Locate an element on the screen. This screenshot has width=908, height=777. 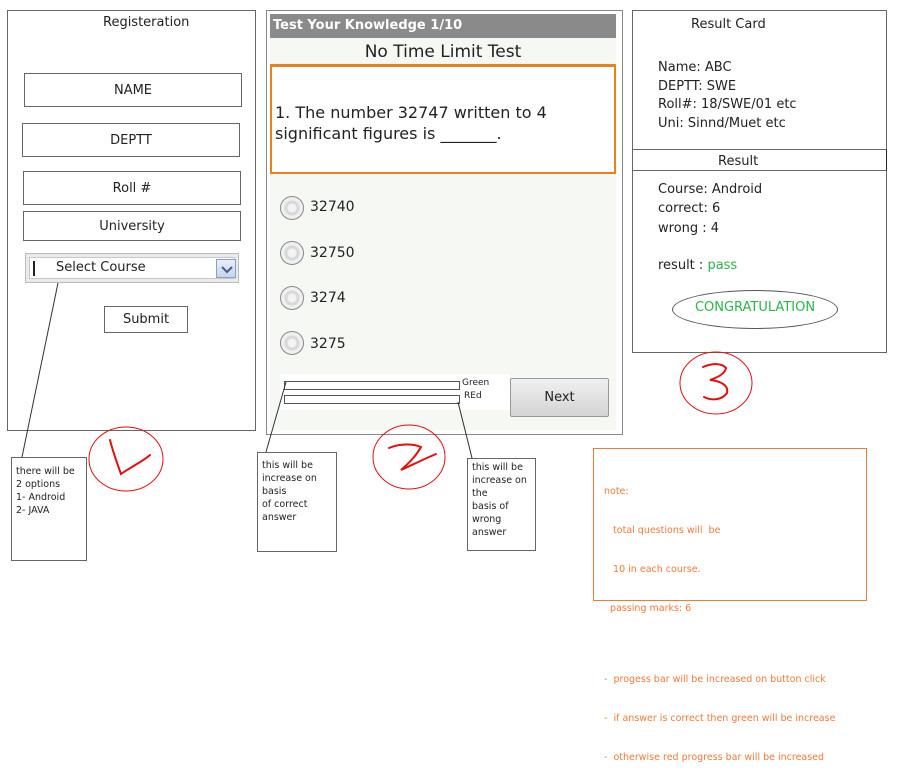
chevron-down-icon is located at coordinates (226, 268).